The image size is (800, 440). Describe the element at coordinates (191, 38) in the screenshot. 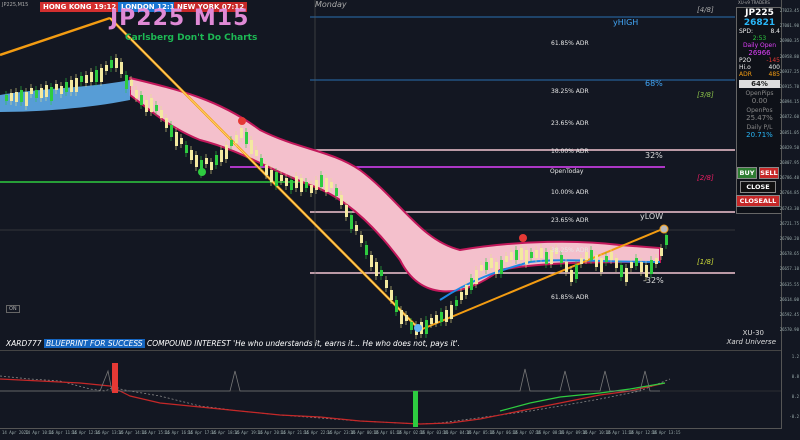

I see `chart-subtitle: Carlsberg Don't Do Charts` at that location.